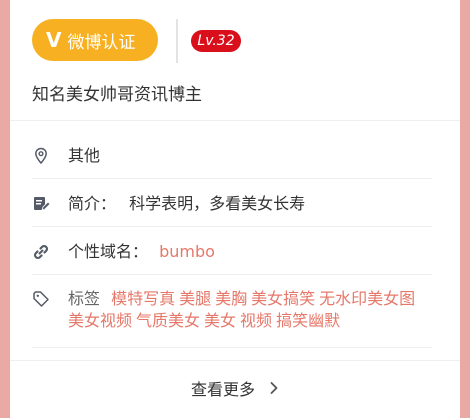  What do you see at coordinates (84, 298) in the screenshot?
I see `tags-label: 标签` at bounding box center [84, 298].